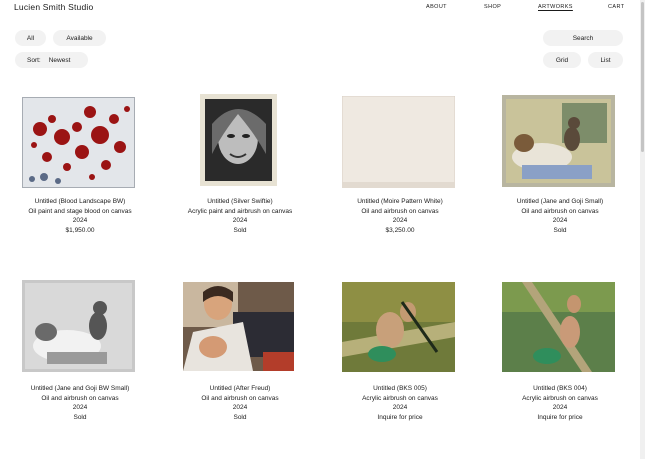 The height and width of the screenshot is (459, 645). What do you see at coordinates (80, 202) in the screenshot?
I see `artwork-title: Untitled (Blood Landscape BW)` at bounding box center [80, 202].